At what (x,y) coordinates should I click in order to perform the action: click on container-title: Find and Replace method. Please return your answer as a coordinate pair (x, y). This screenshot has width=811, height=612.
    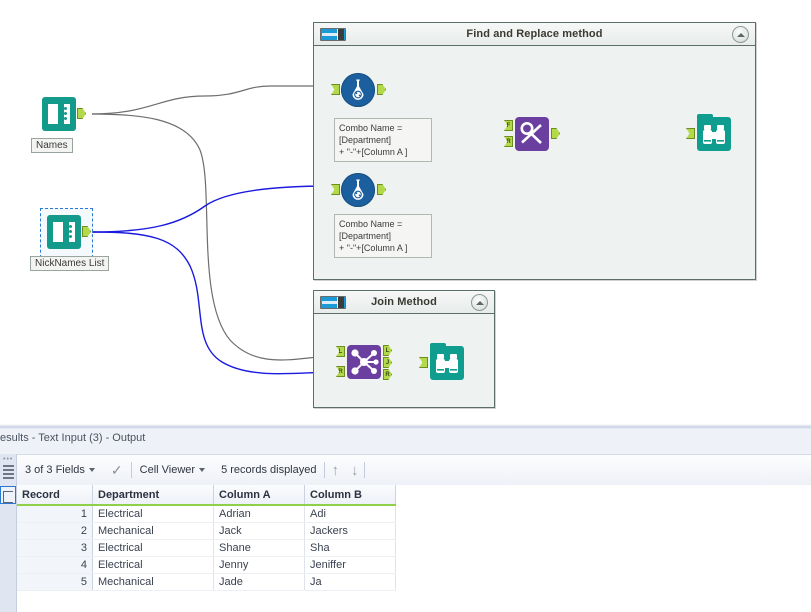
    Looking at the image, I should click on (534, 34).